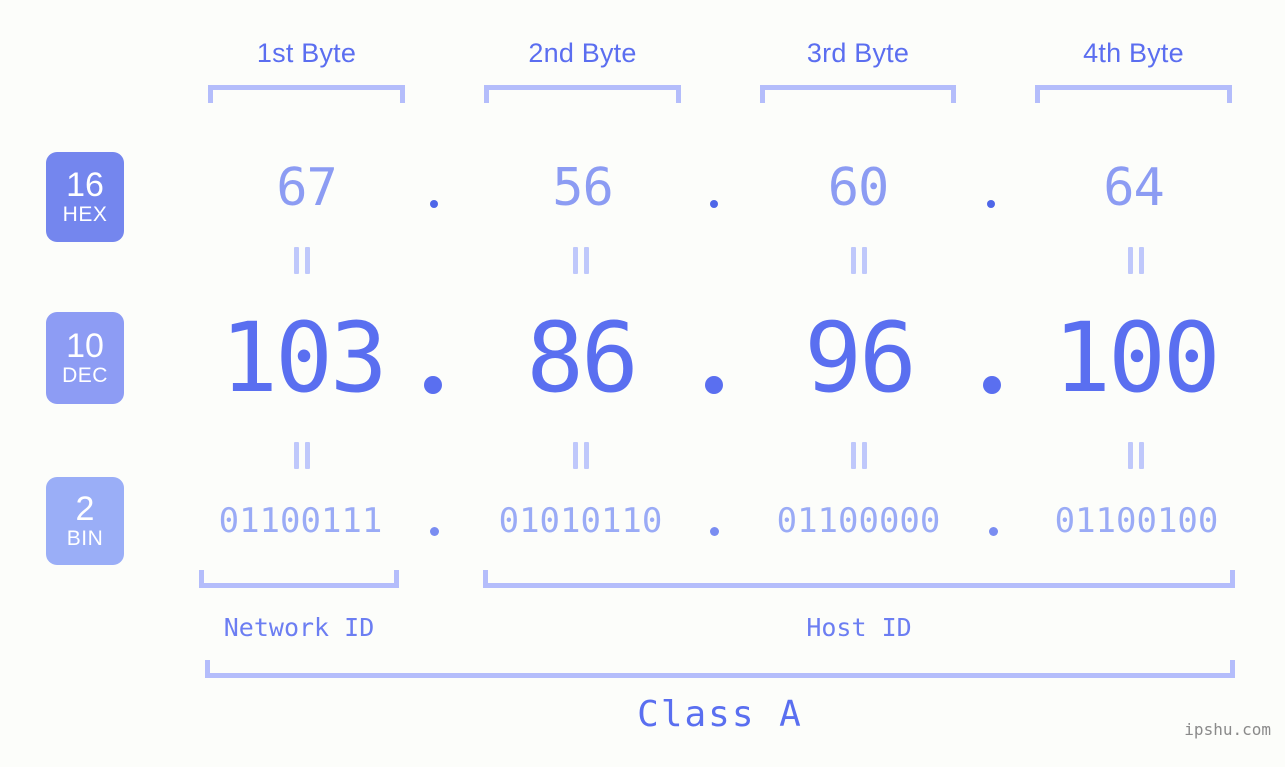 This screenshot has height=767, width=1285. What do you see at coordinates (720, 714) in the screenshot?
I see `class-label: Class A` at bounding box center [720, 714].